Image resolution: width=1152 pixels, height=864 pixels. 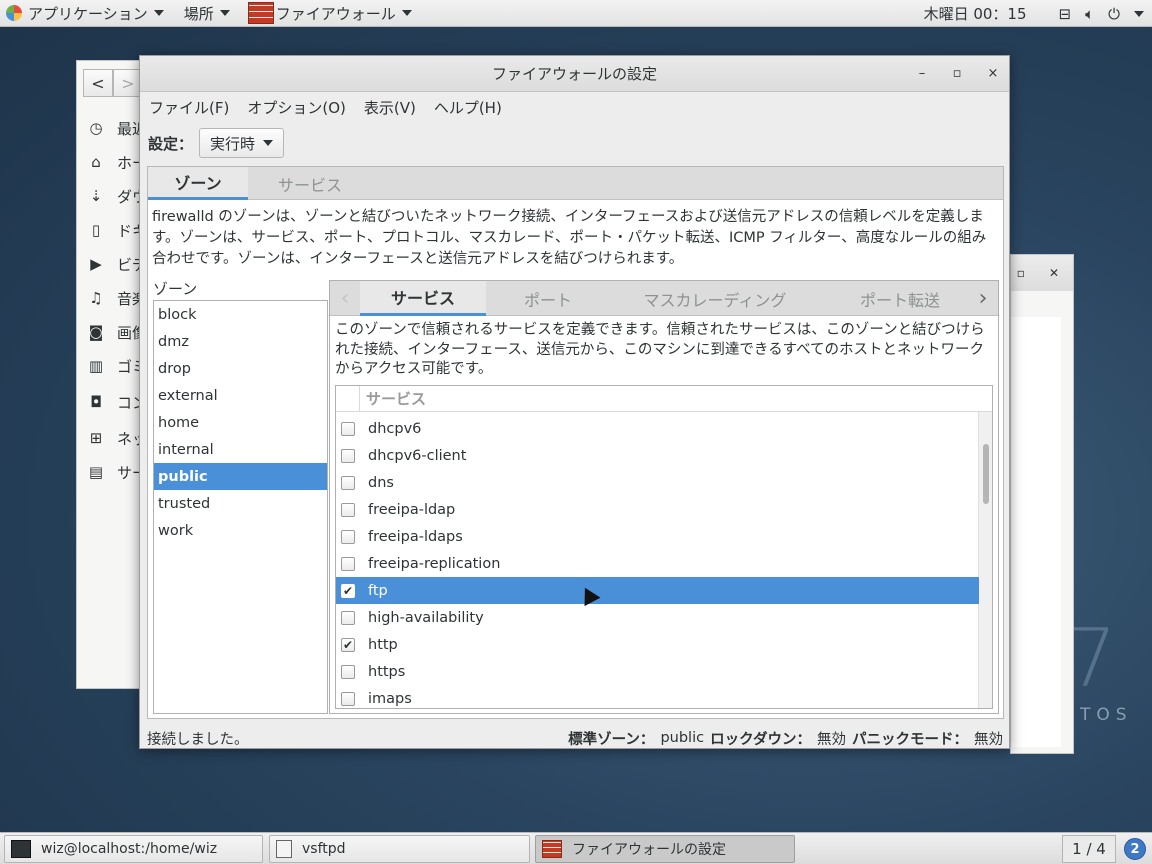 What do you see at coordinates (922, 74) in the screenshot?
I see `minimize-button: –` at bounding box center [922, 74].